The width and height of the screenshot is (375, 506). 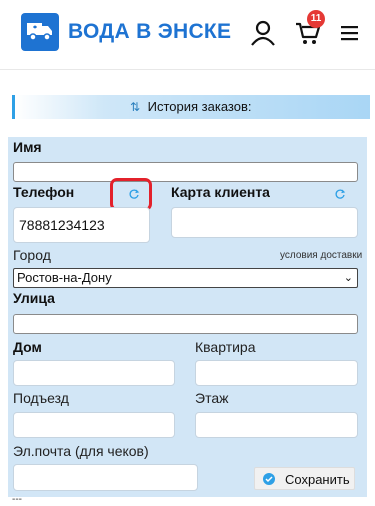 I want to click on house-label: Дом, so click(x=27, y=347).